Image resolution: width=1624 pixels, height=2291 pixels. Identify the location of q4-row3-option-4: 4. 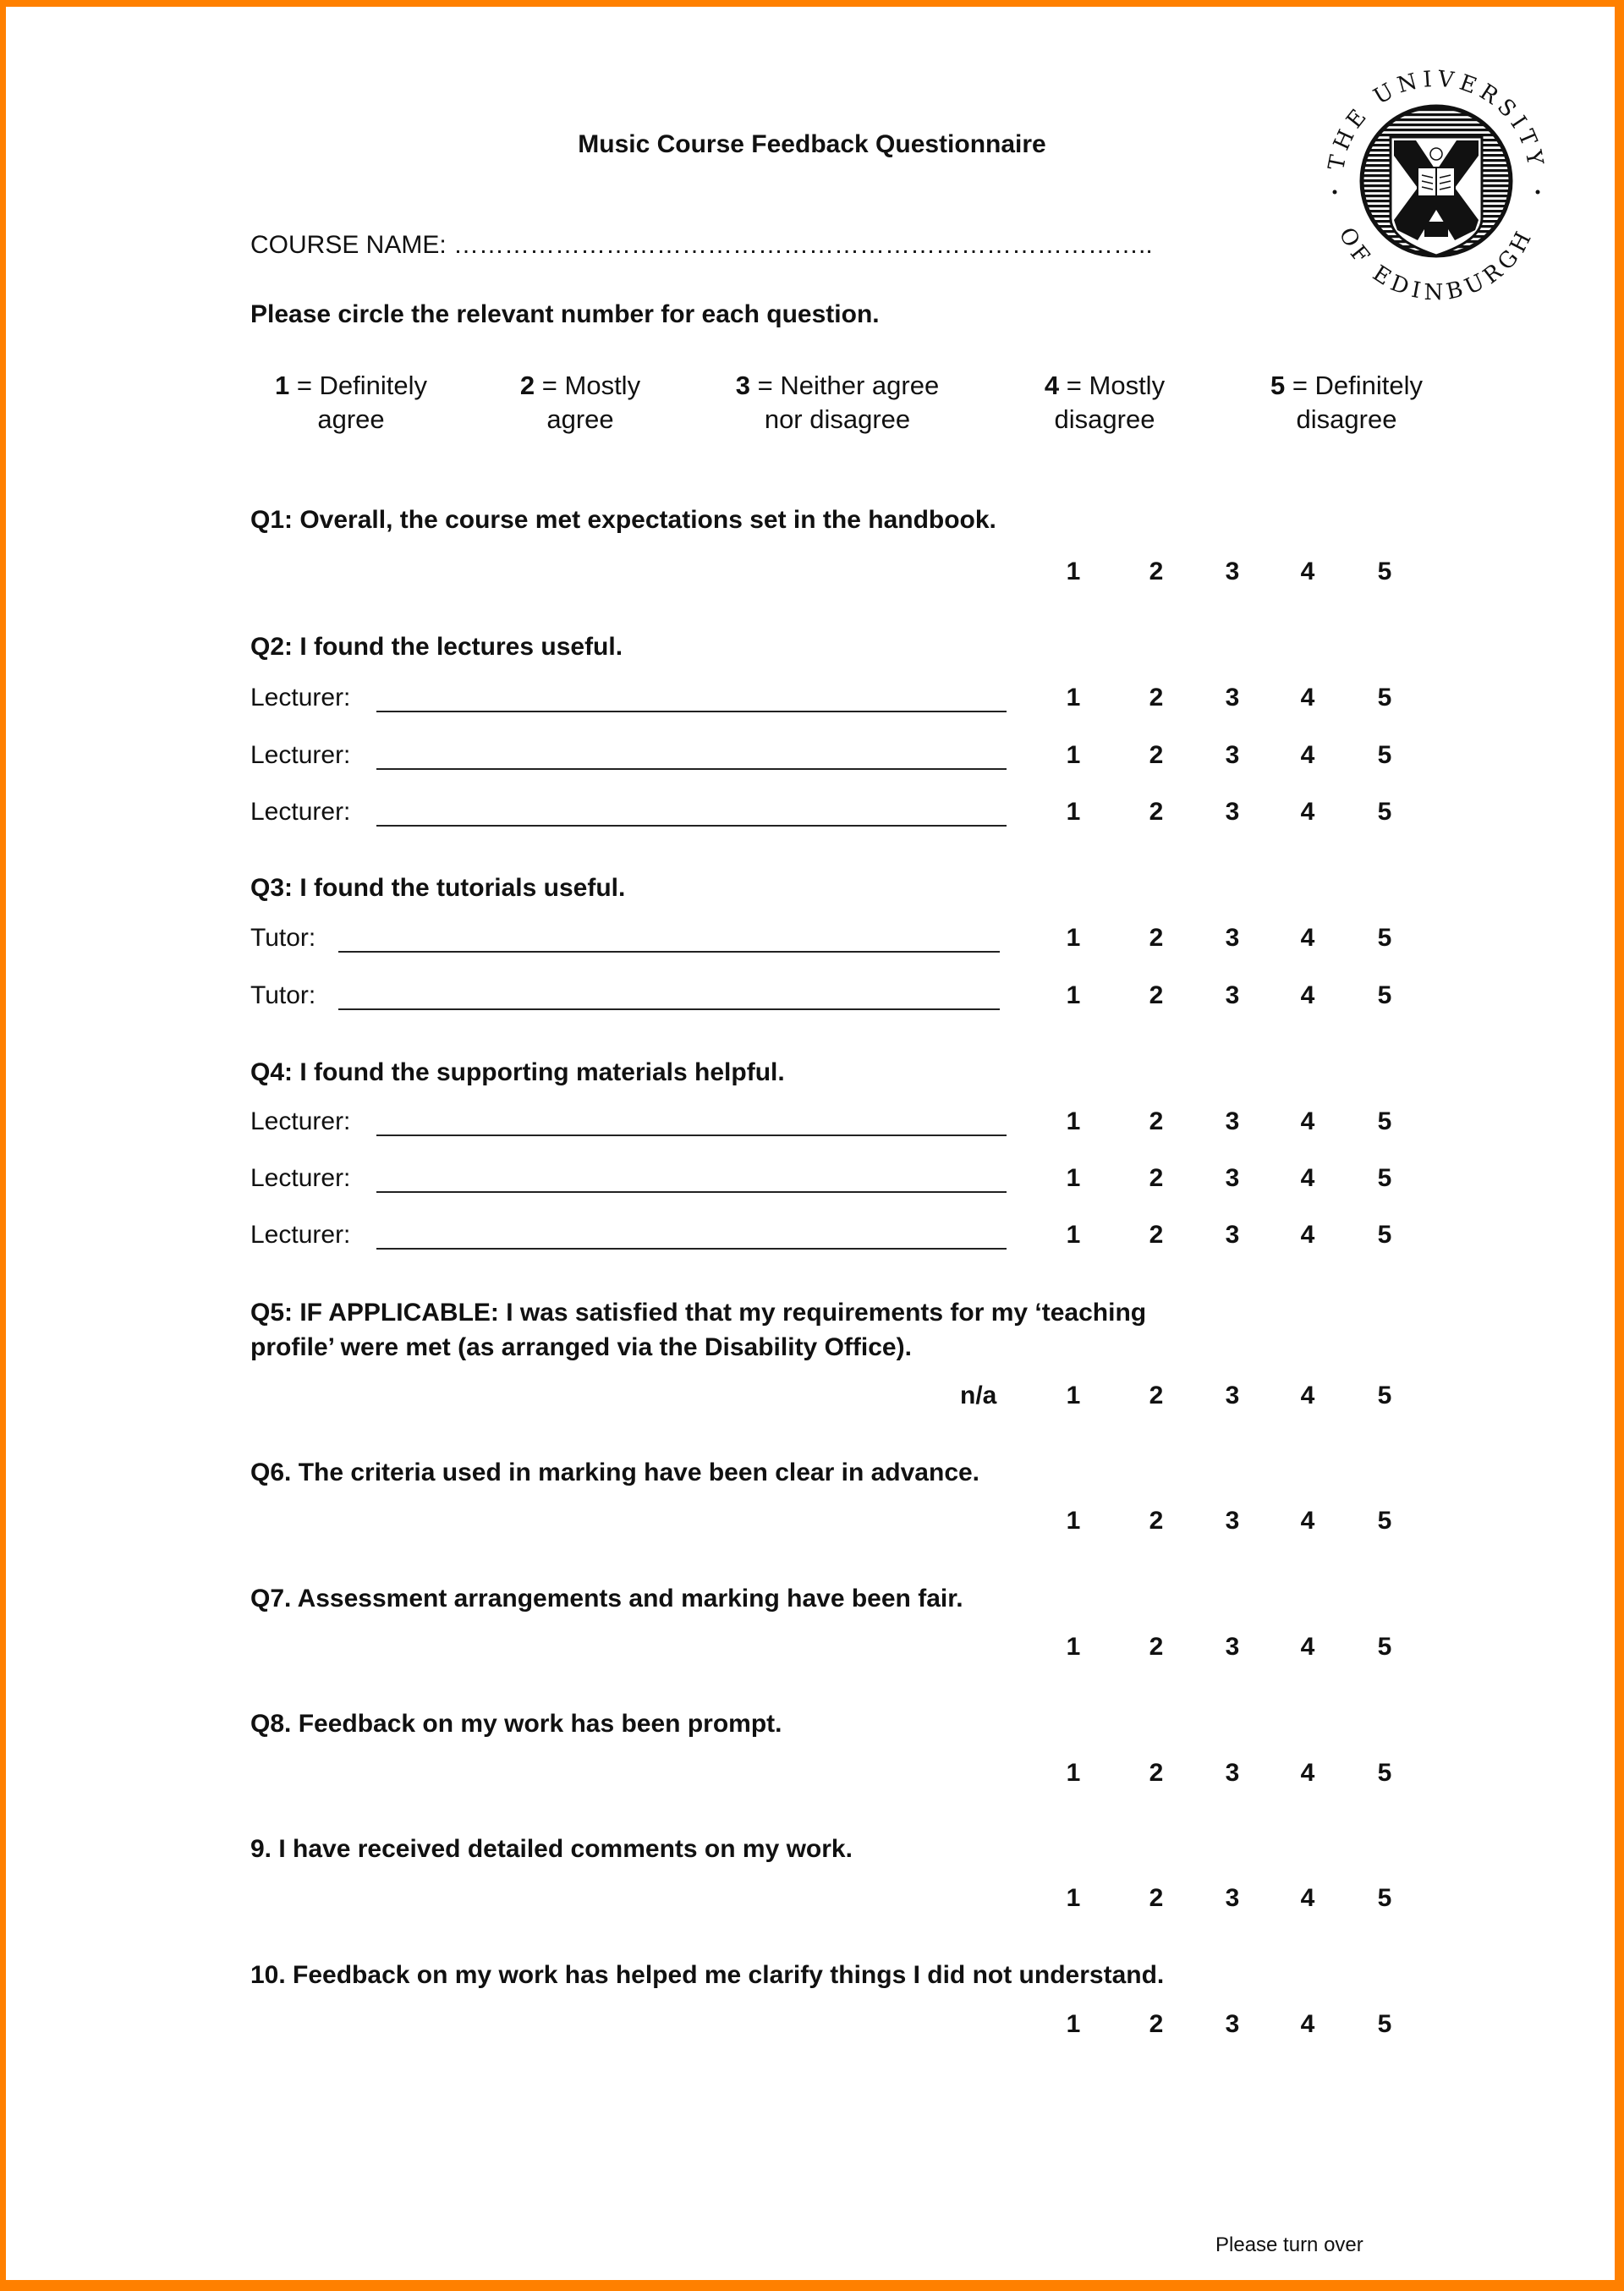
(1308, 1236).